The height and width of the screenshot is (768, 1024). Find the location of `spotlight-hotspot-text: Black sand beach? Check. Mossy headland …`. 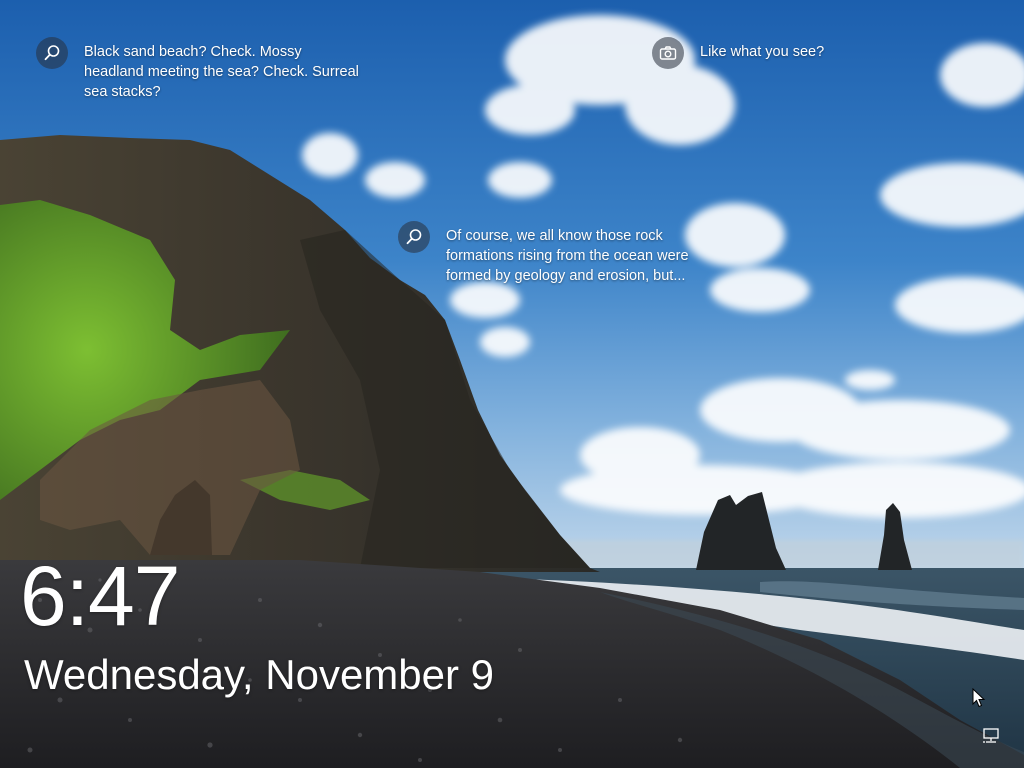

spotlight-hotspot-text: Black sand beach? Check. Mossy headland … is located at coordinates (234, 72).